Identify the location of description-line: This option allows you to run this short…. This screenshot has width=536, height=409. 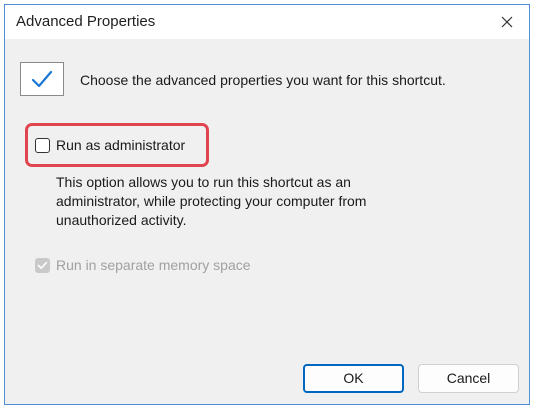
(203, 182).